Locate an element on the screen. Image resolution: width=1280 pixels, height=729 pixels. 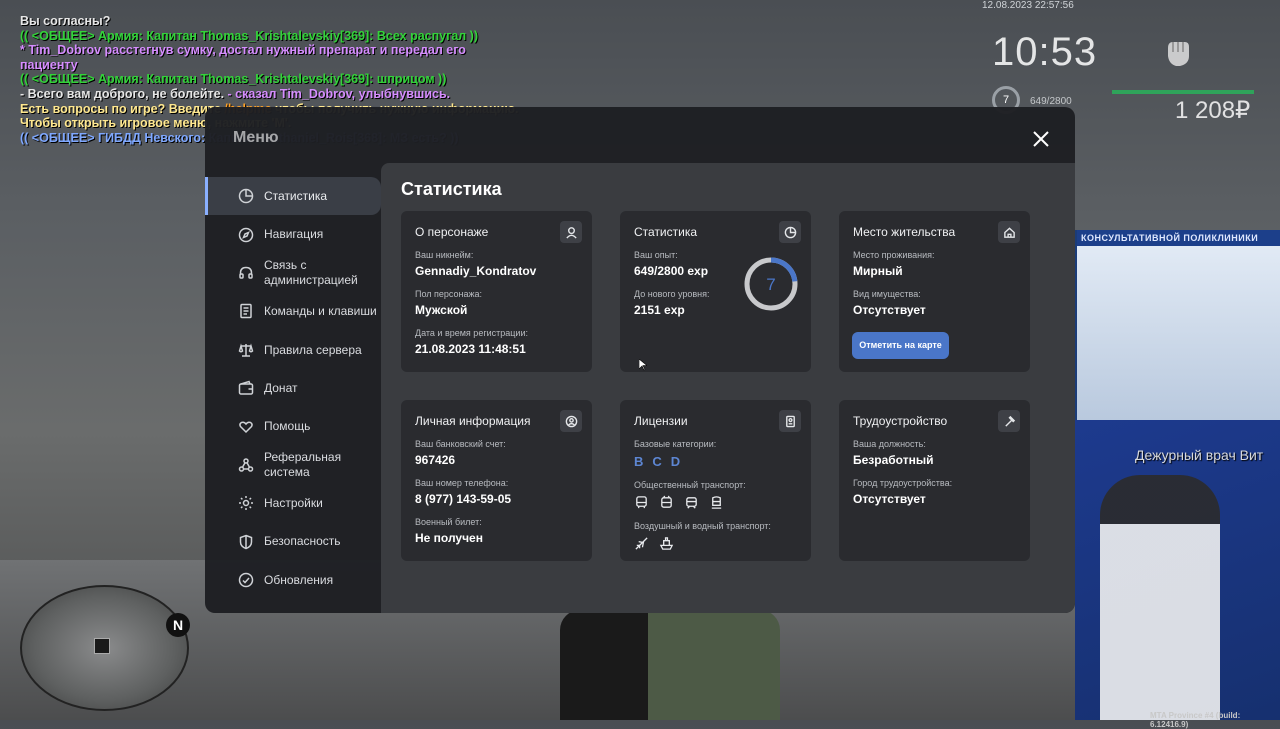
registration-label: Дата и время регистрации: is located at coordinates (471, 333).